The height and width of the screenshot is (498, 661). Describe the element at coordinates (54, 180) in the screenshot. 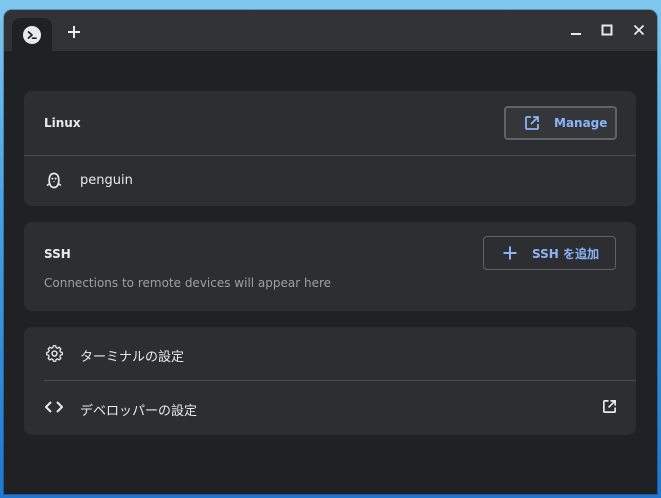

I see `penguin-icon` at that location.